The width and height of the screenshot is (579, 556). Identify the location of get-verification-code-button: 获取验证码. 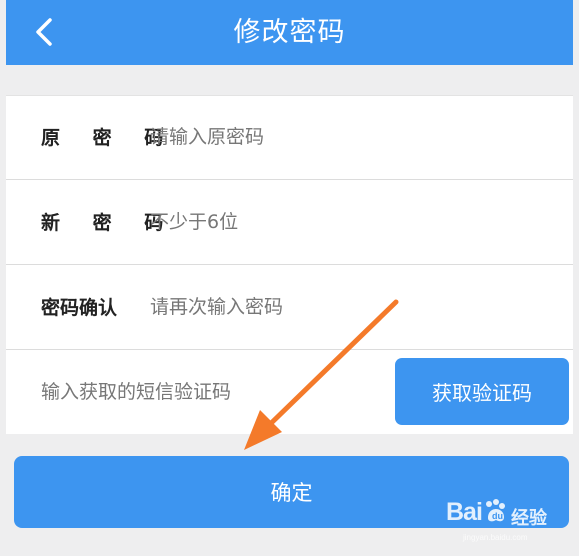
(482, 391).